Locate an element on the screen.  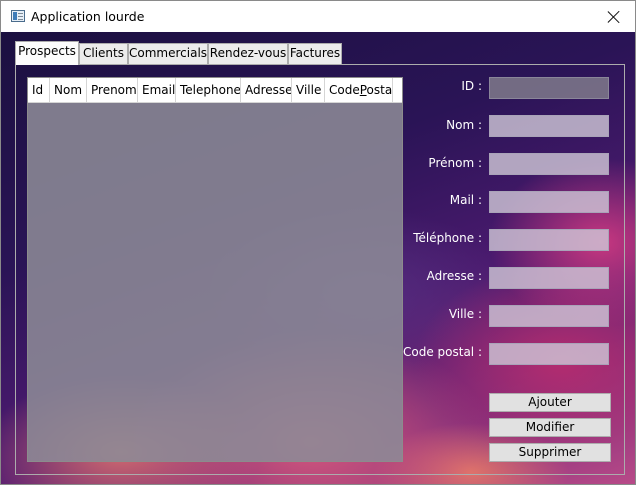
id-field is located at coordinates (549, 88).